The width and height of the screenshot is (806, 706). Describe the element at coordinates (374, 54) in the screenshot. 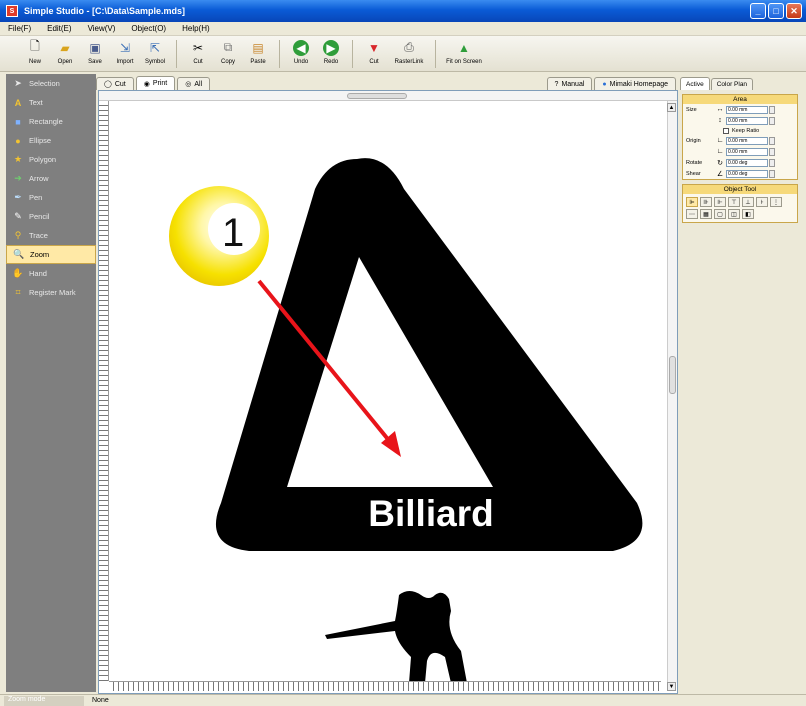

I see `cut-plot-button: ▼ Cut` at that location.